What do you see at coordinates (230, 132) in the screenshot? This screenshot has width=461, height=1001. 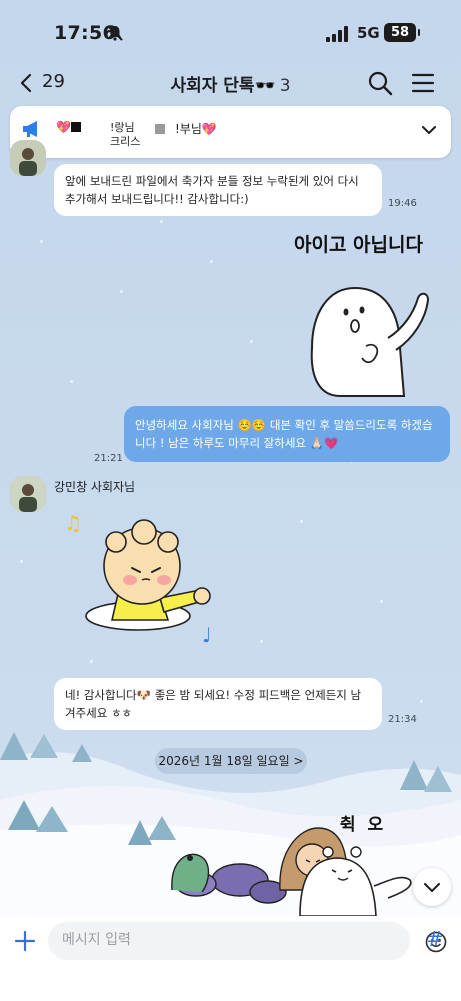 I see `notice-banner: 💖 !랑님 크리스 !부님💖` at bounding box center [230, 132].